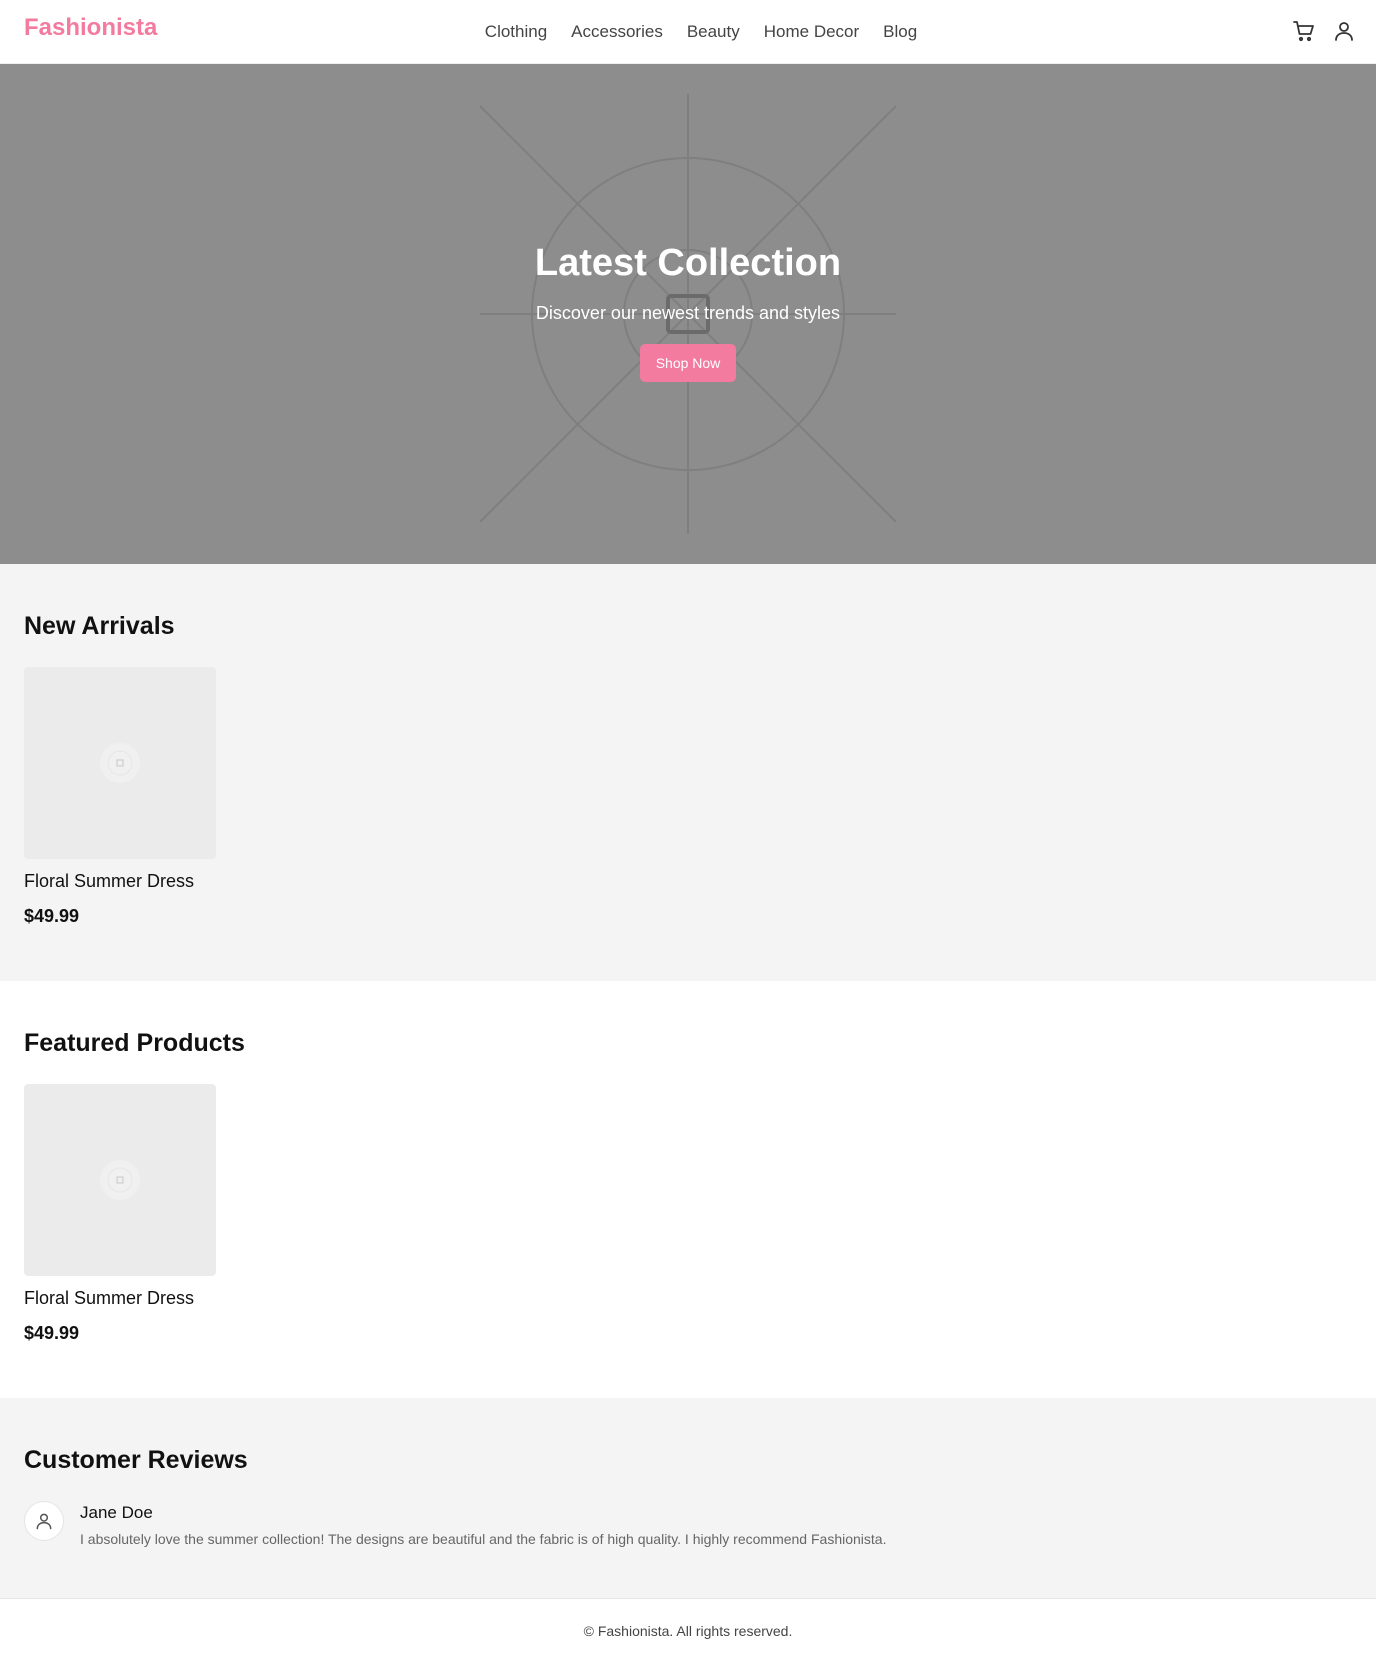  What do you see at coordinates (713, 32) in the screenshot?
I see `nav-beauty: Beauty` at bounding box center [713, 32].